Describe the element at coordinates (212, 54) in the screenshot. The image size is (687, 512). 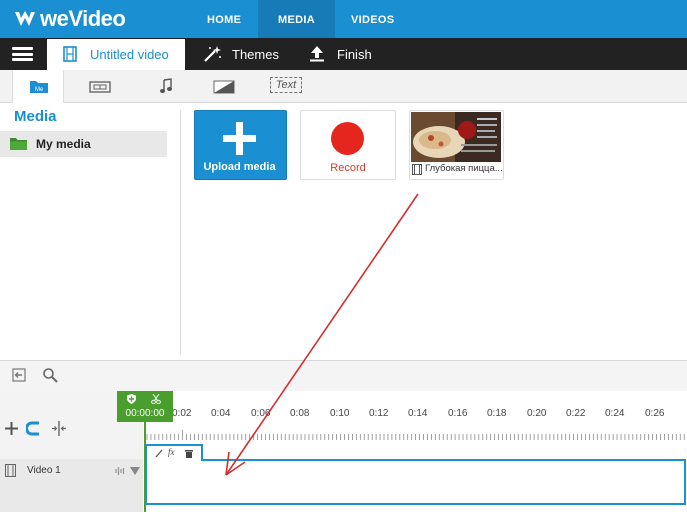
I see `magic-wand-icon` at that location.